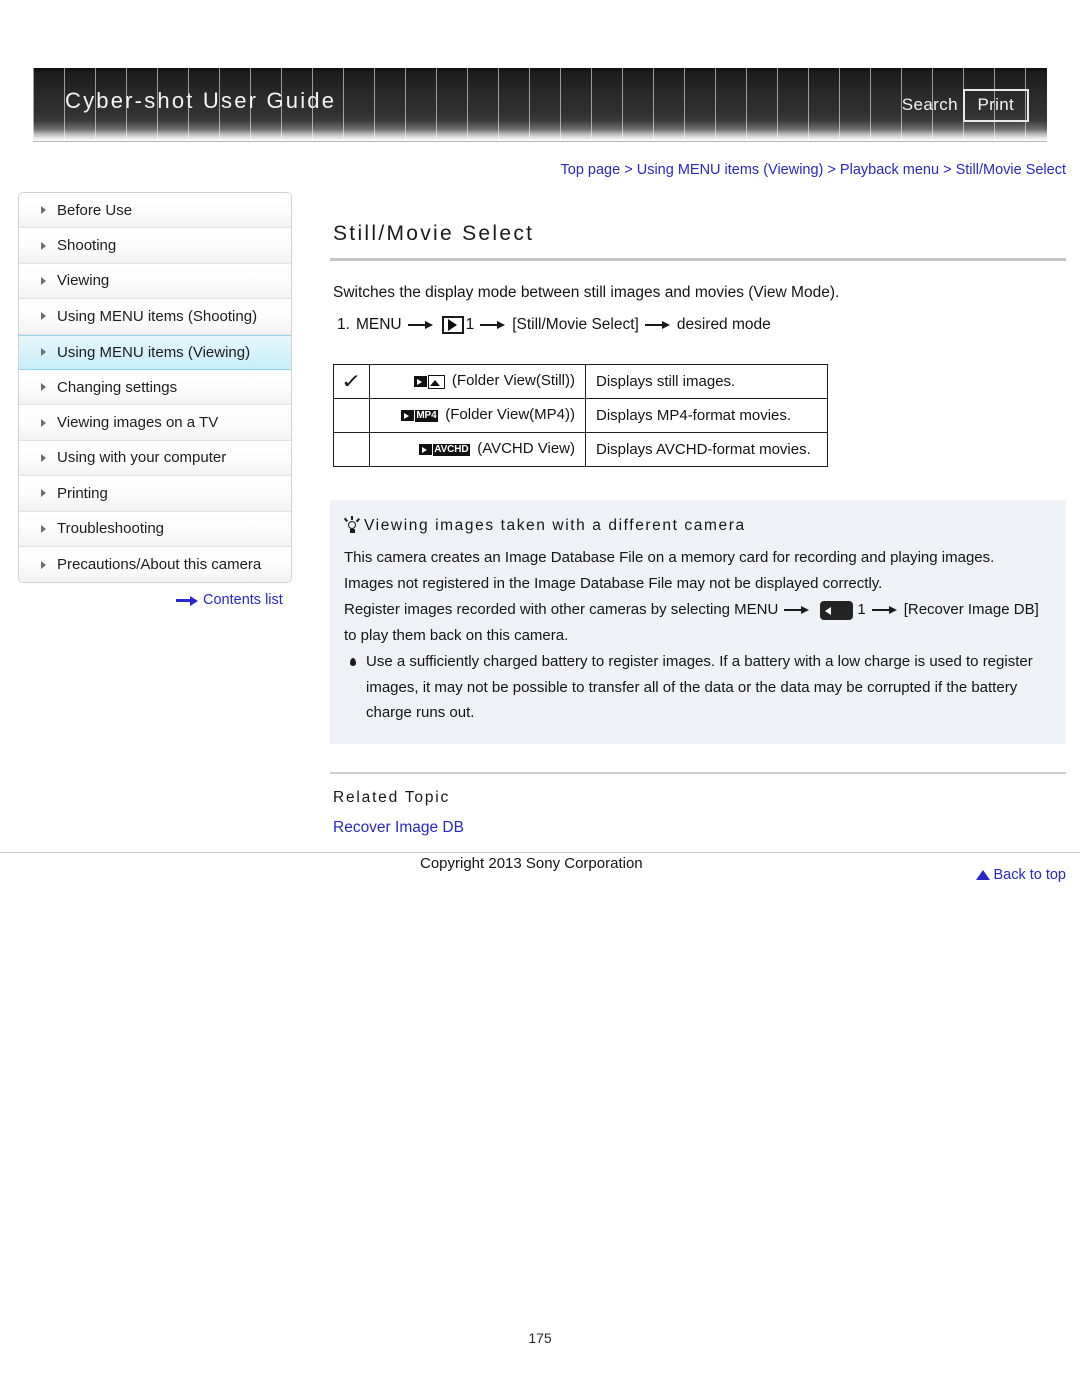 The image size is (1080, 1397). I want to click on folder-view-still-icon, so click(429, 382).